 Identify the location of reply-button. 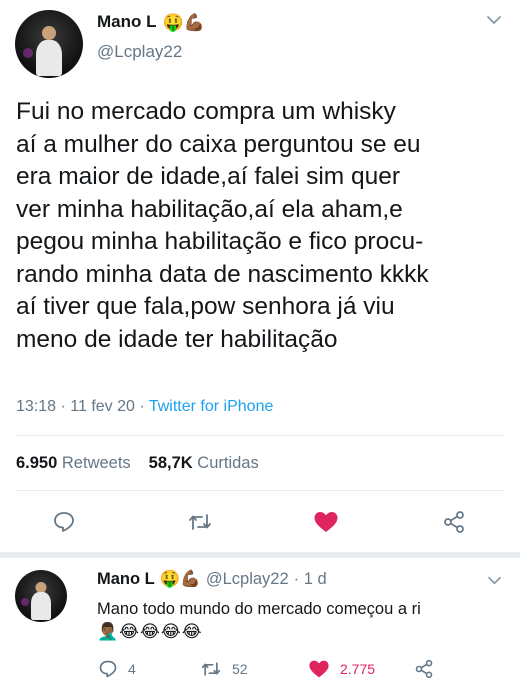
(64, 522).